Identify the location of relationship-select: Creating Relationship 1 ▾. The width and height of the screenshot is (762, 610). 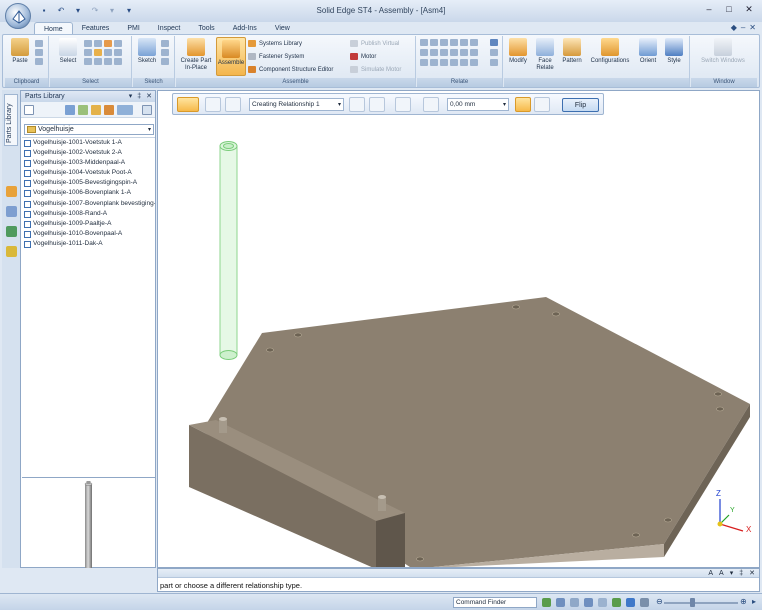
(296, 104).